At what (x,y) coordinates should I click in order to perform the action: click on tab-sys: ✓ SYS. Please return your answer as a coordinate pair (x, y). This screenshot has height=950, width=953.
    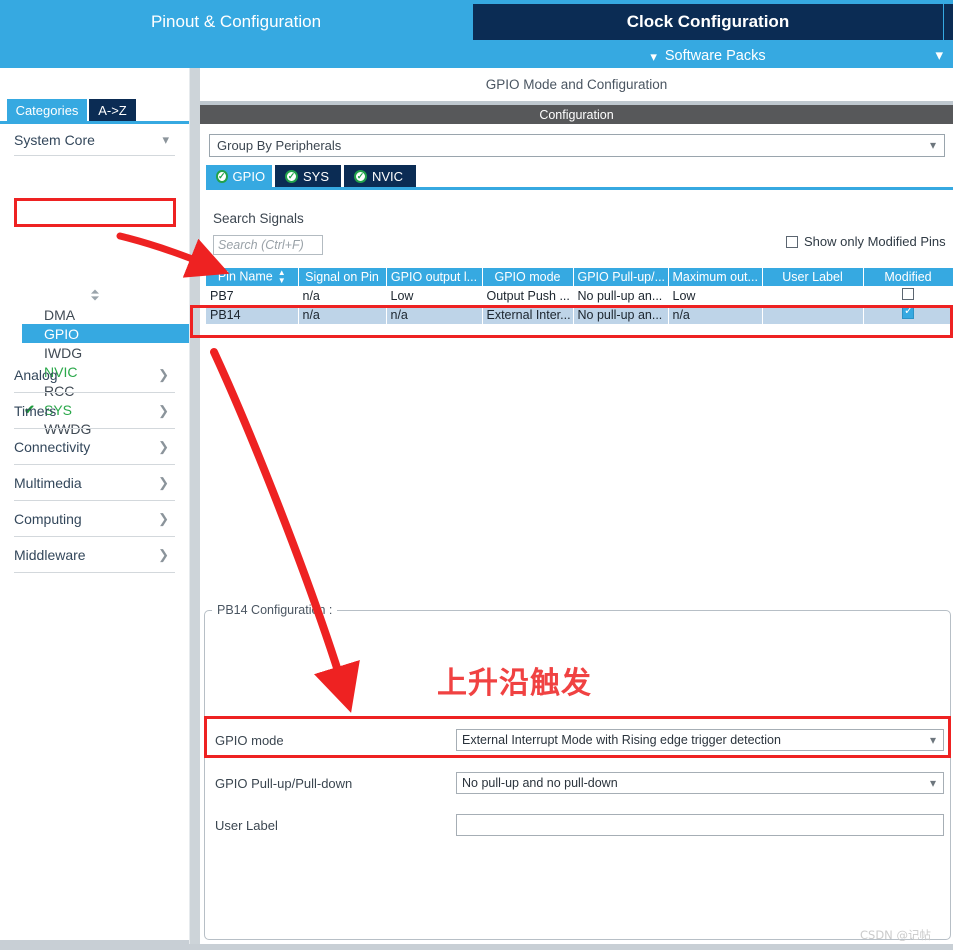
    Looking at the image, I should click on (308, 176).